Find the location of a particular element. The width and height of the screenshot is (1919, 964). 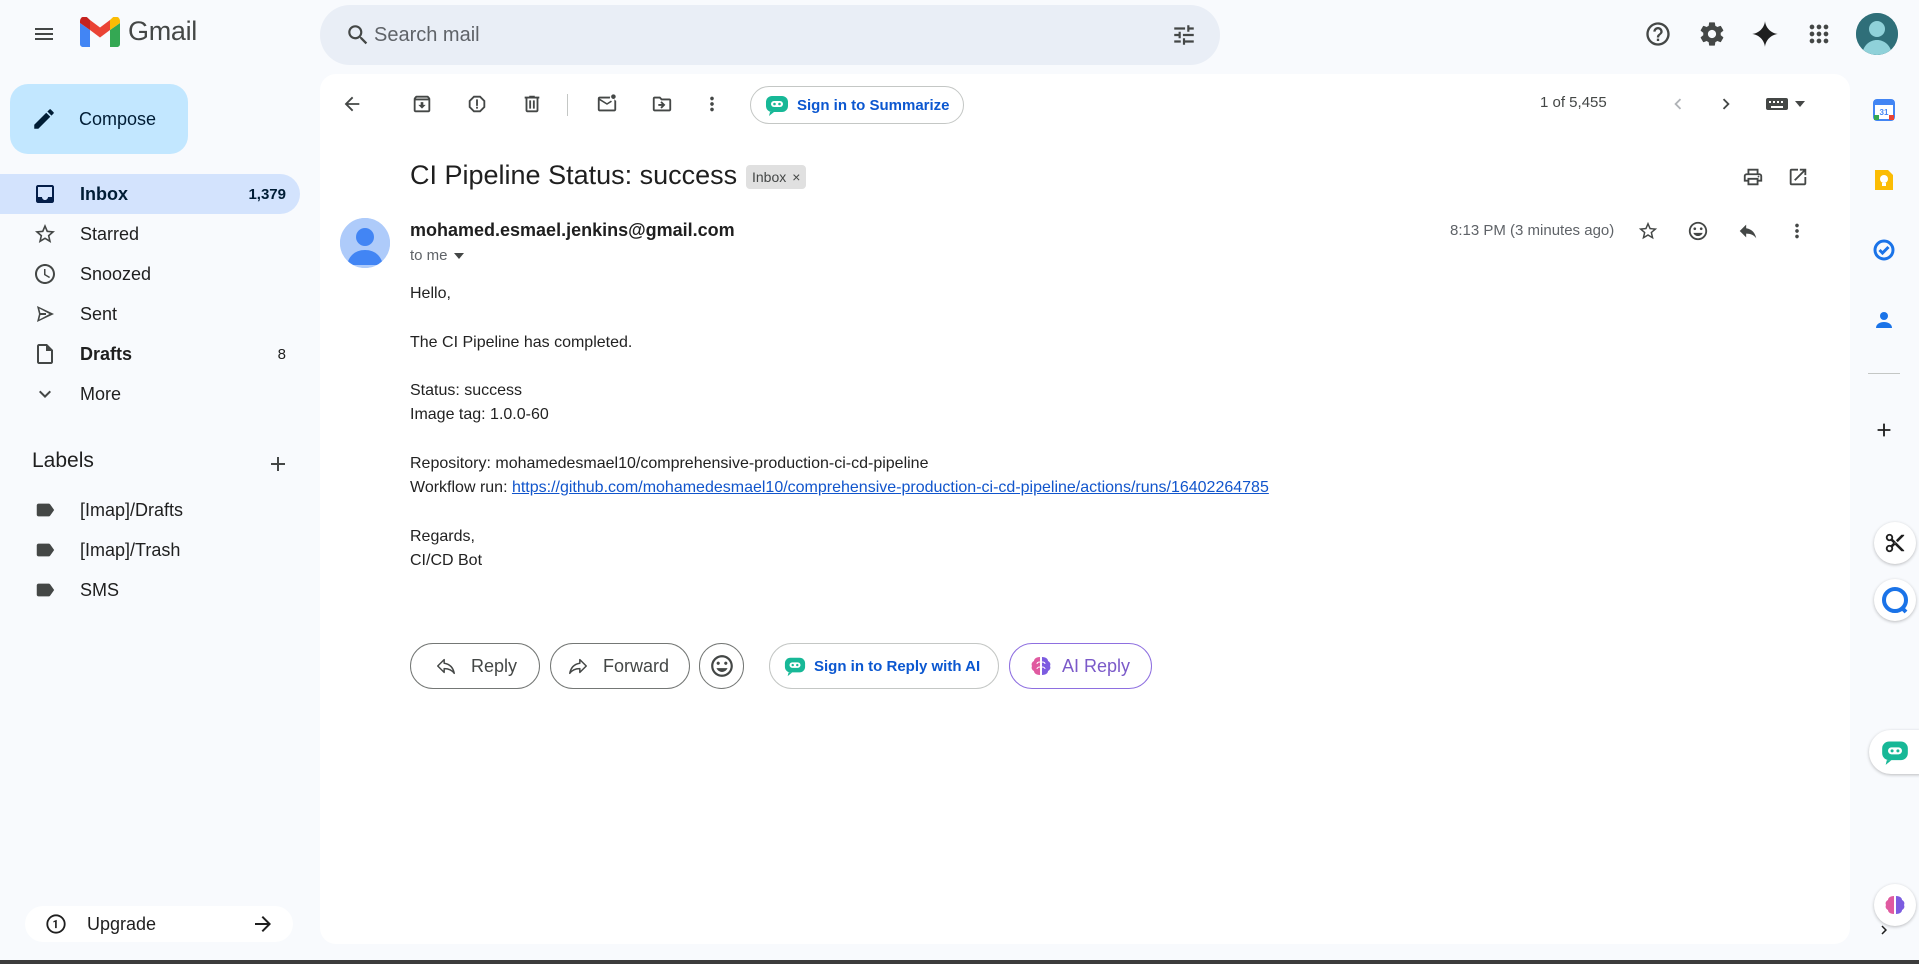

create-label-button is located at coordinates (278, 464).